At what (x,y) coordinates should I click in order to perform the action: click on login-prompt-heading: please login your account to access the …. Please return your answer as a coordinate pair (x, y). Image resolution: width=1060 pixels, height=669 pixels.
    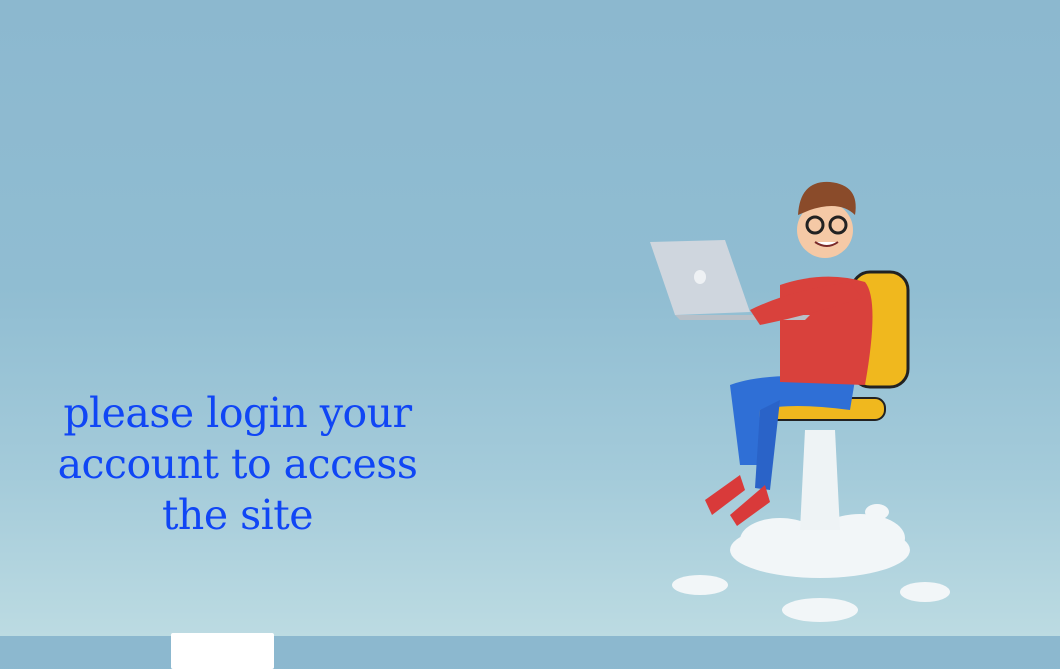
    Looking at the image, I should click on (237, 464).